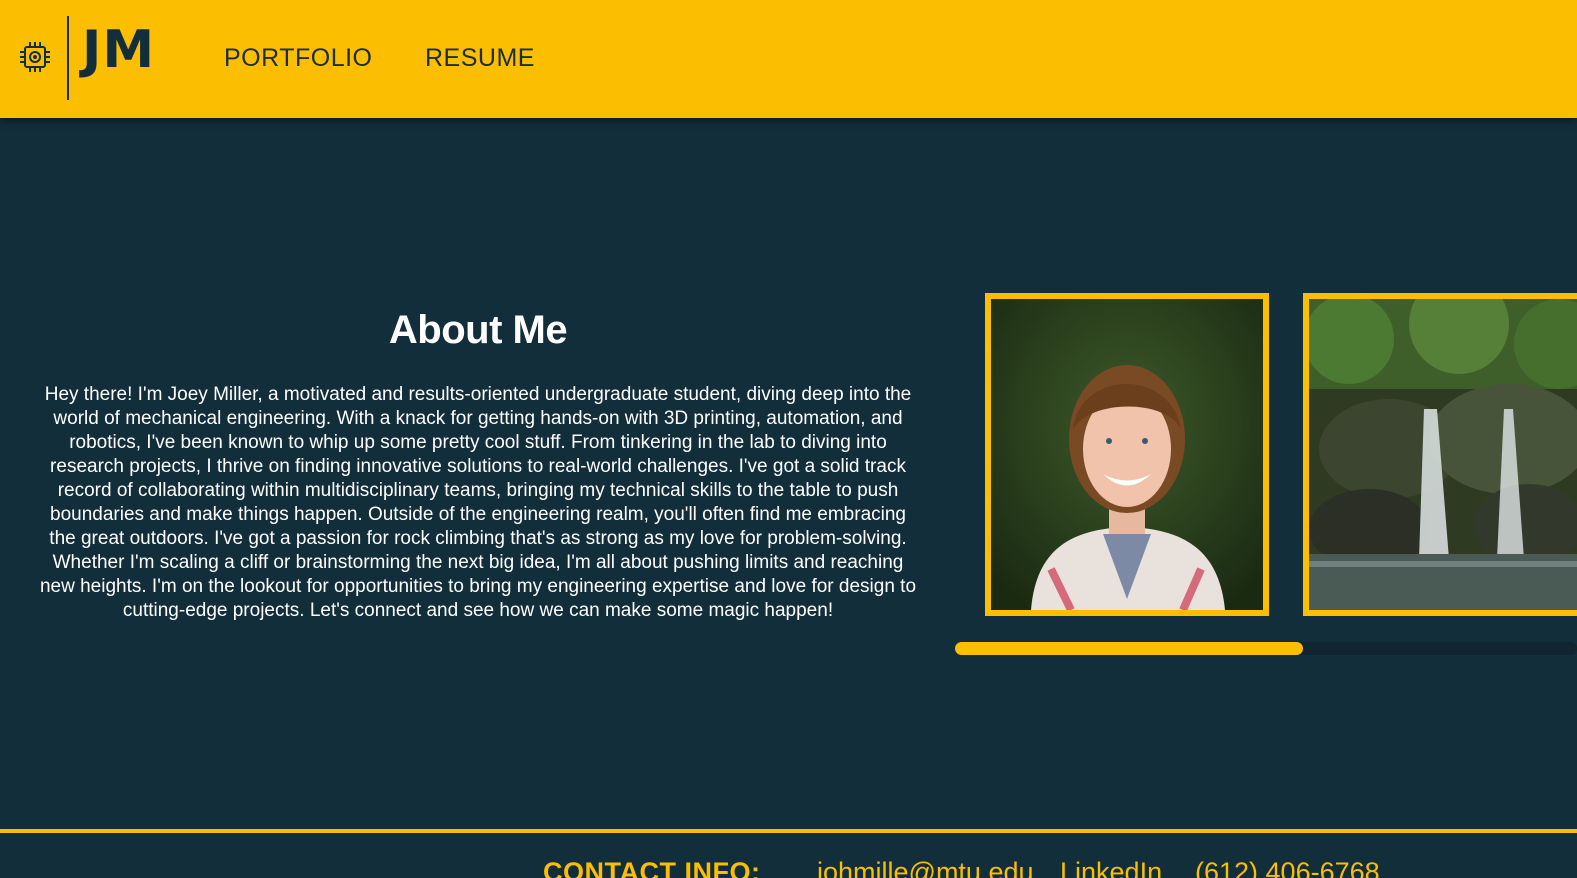 The image size is (1577, 878). Describe the element at coordinates (1287, 867) in the screenshot. I see `phone-link: (612) 406-6768` at that location.